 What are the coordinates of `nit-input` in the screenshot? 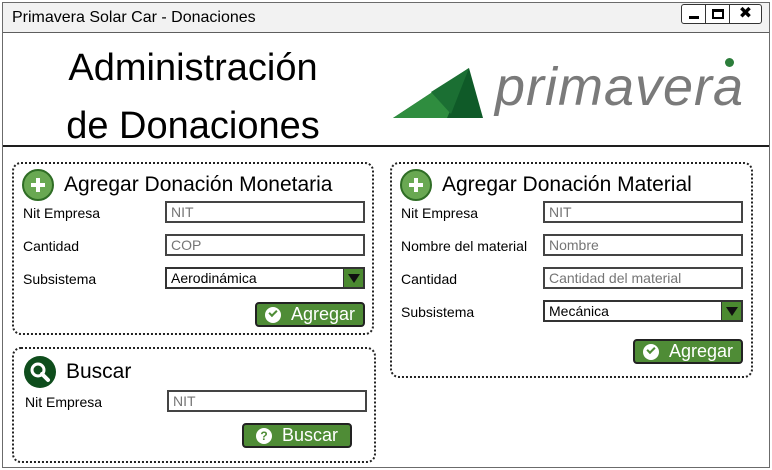 It's located at (265, 212).